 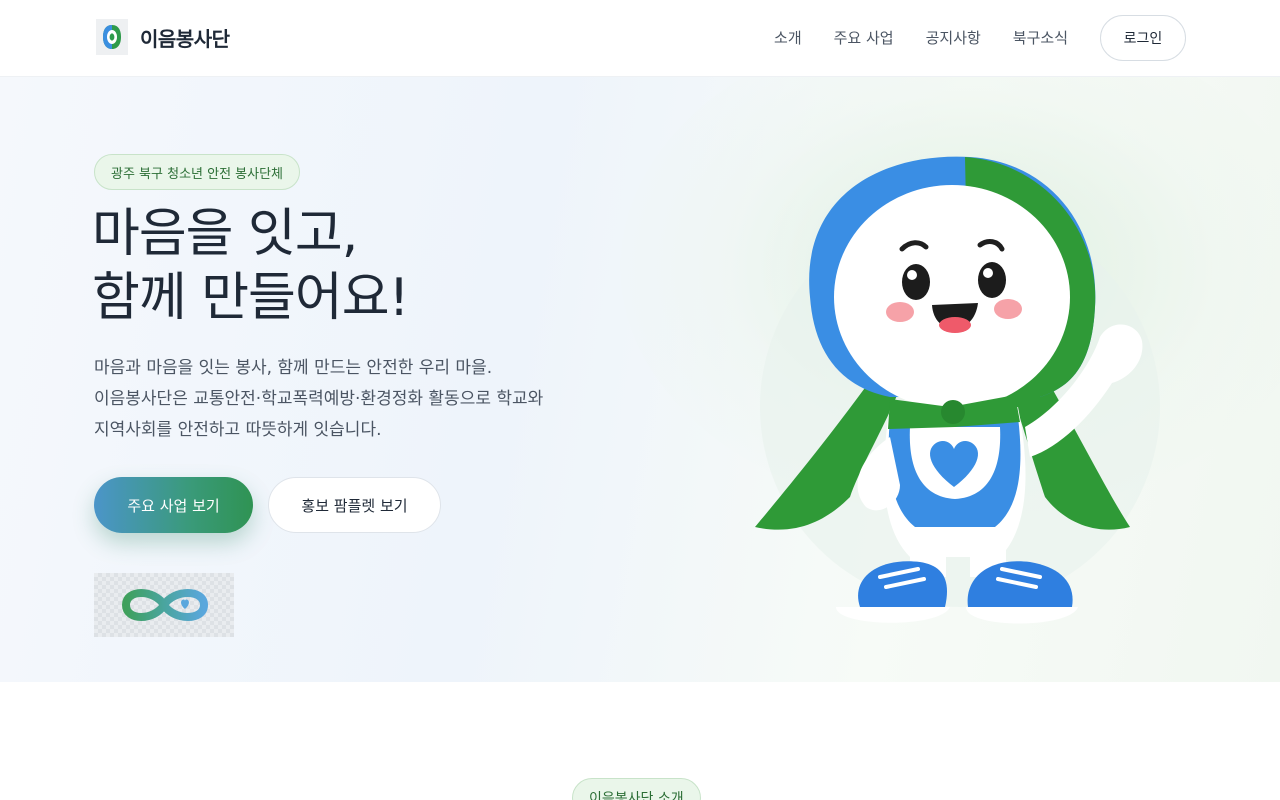 What do you see at coordinates (953, 38) in the screenshot?
I see `nav-link-notices: 공지사항` at bounding box center [953, 38].